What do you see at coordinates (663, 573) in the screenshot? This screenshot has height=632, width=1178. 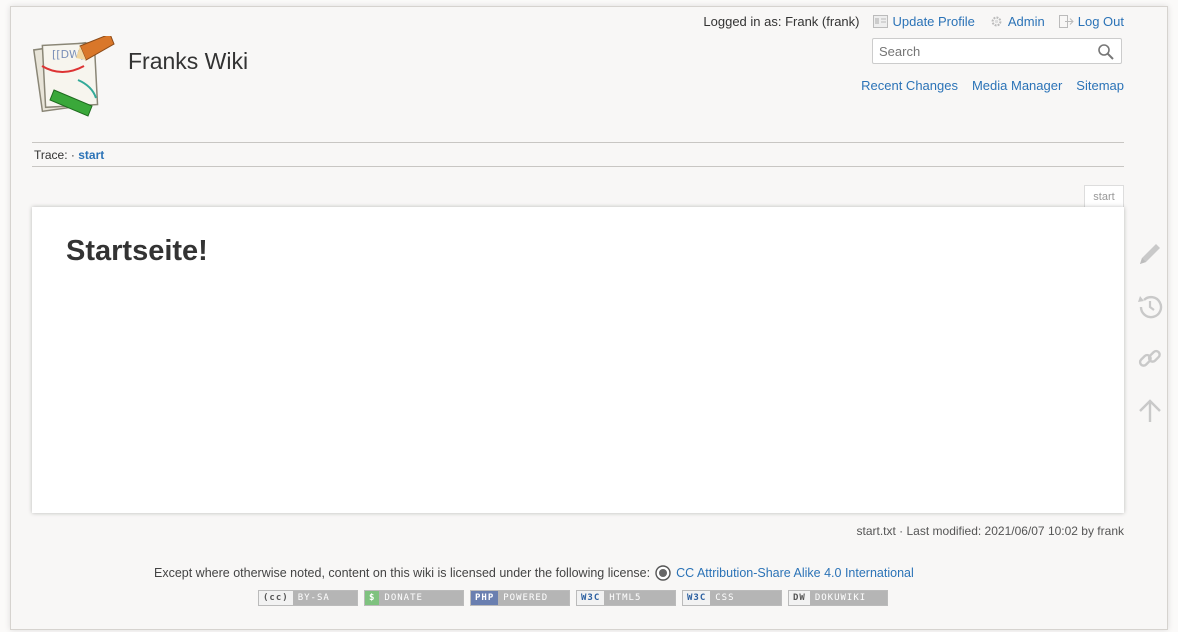 I see `cc-icon` at bounding box center [663, 573].